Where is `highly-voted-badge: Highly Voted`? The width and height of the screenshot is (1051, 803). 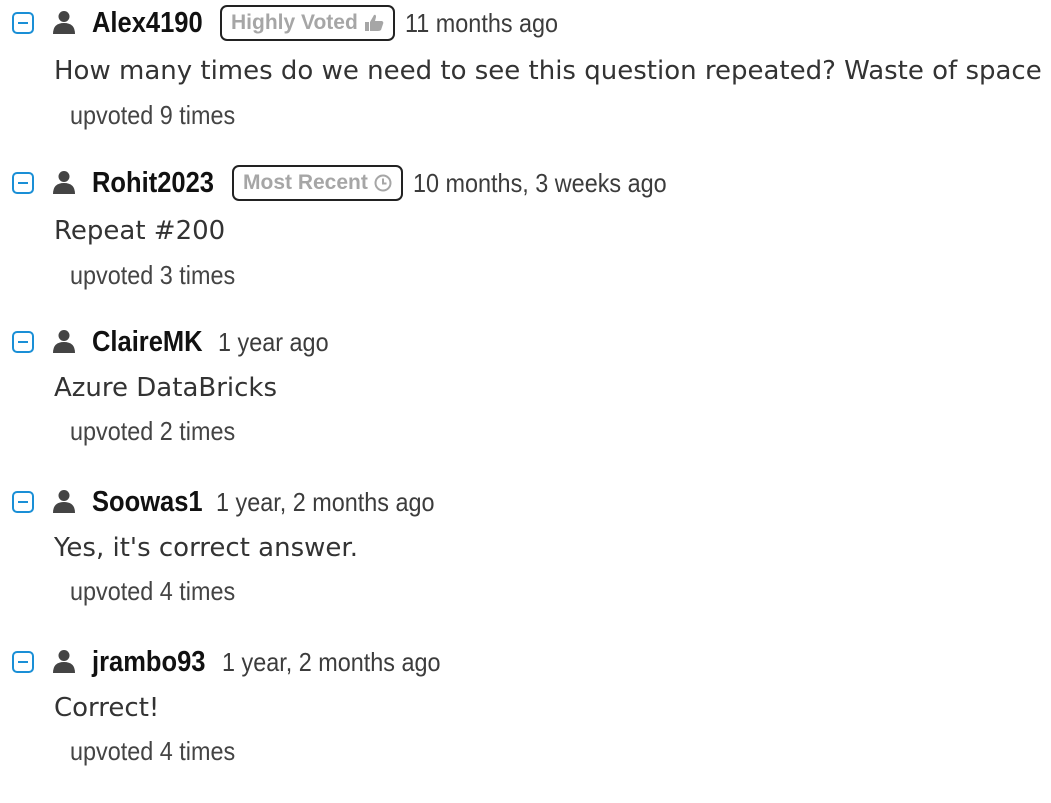 highly-voted-badge: Highly Voted is located at coordinates (307, 23).